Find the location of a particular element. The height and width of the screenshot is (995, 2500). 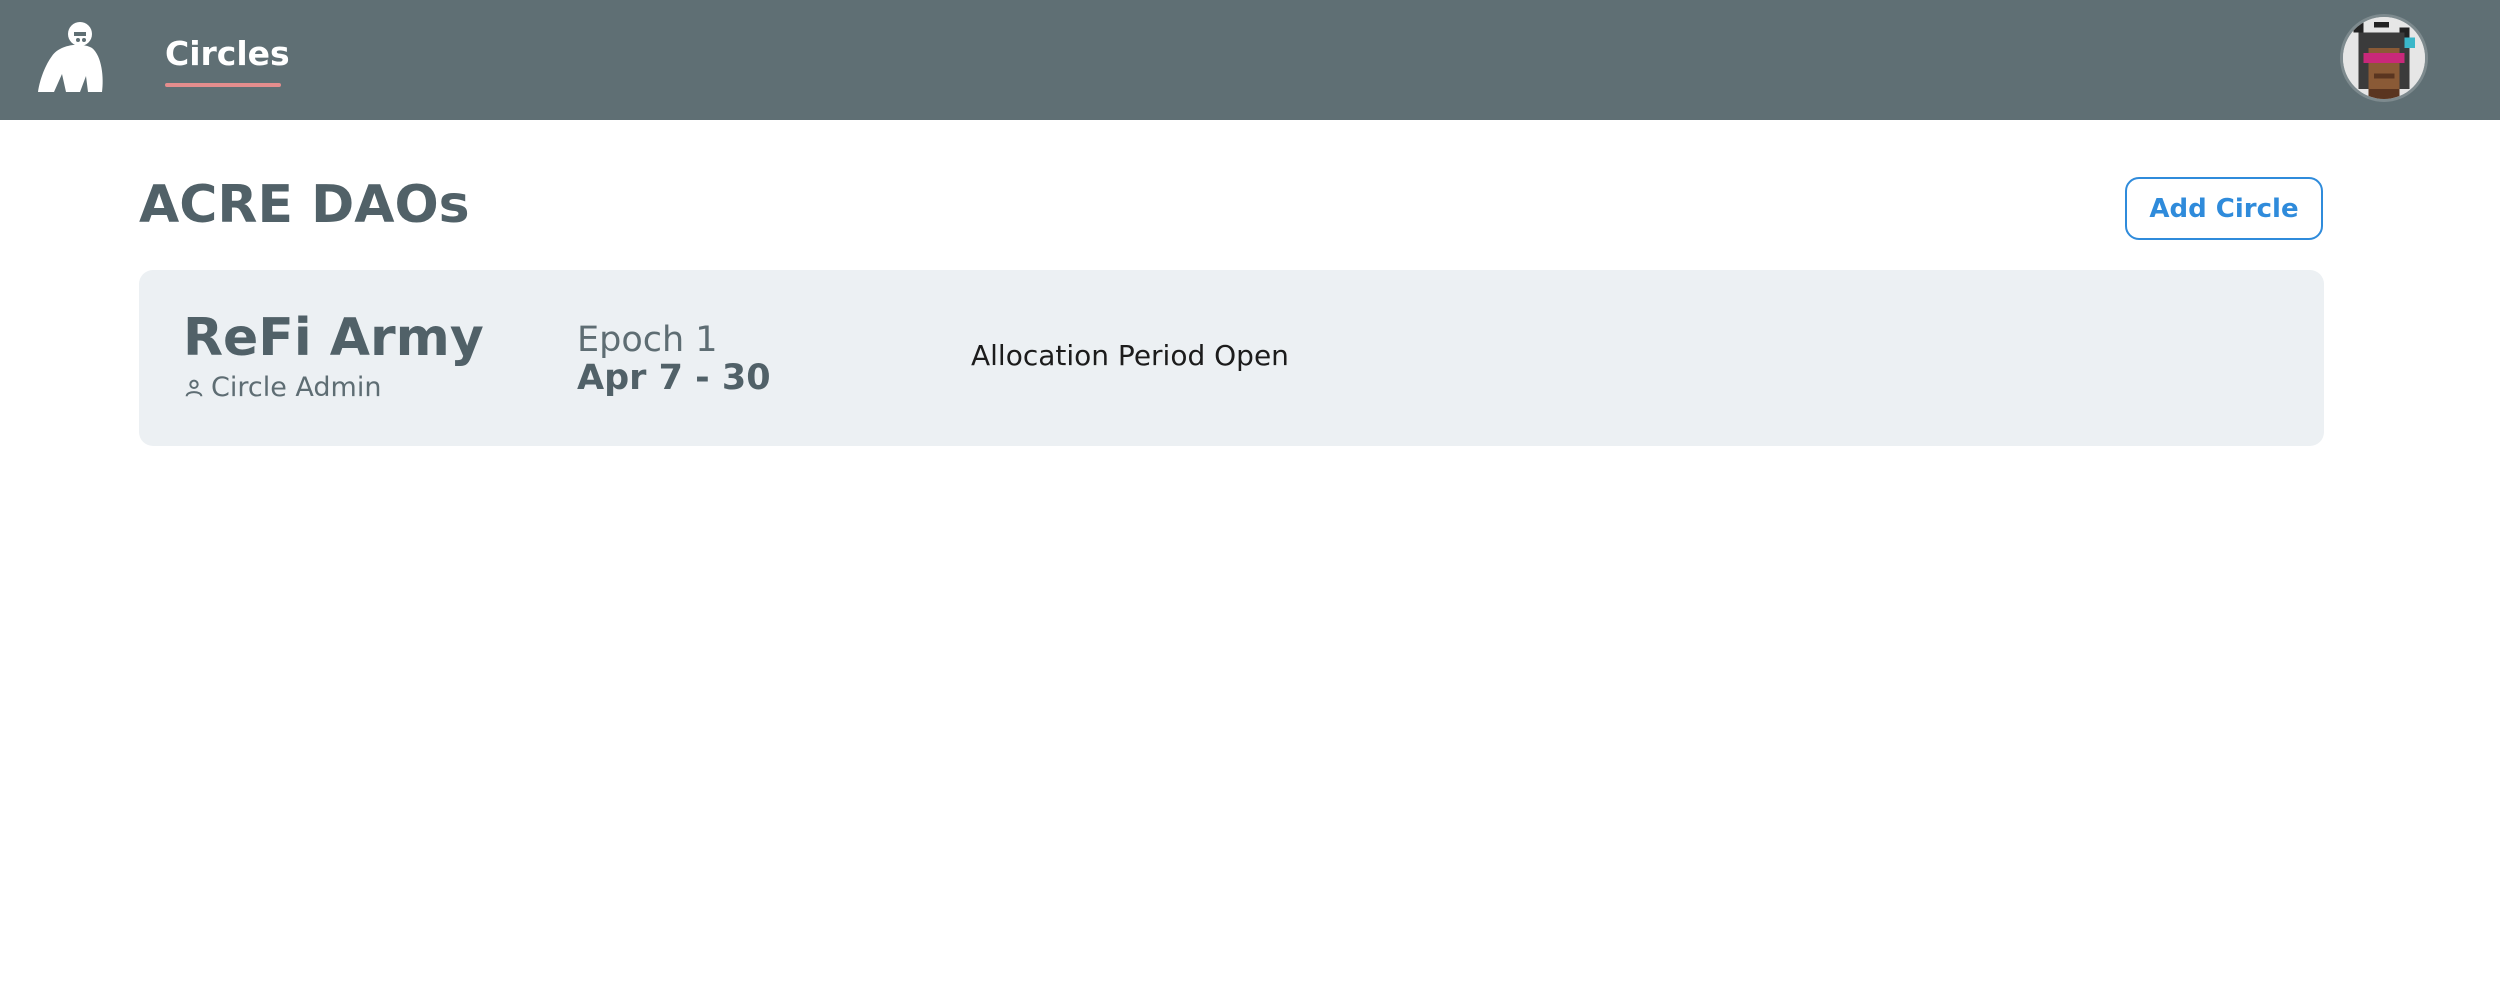

circle-role: Circle Admin is located at coordinates (282, 388).